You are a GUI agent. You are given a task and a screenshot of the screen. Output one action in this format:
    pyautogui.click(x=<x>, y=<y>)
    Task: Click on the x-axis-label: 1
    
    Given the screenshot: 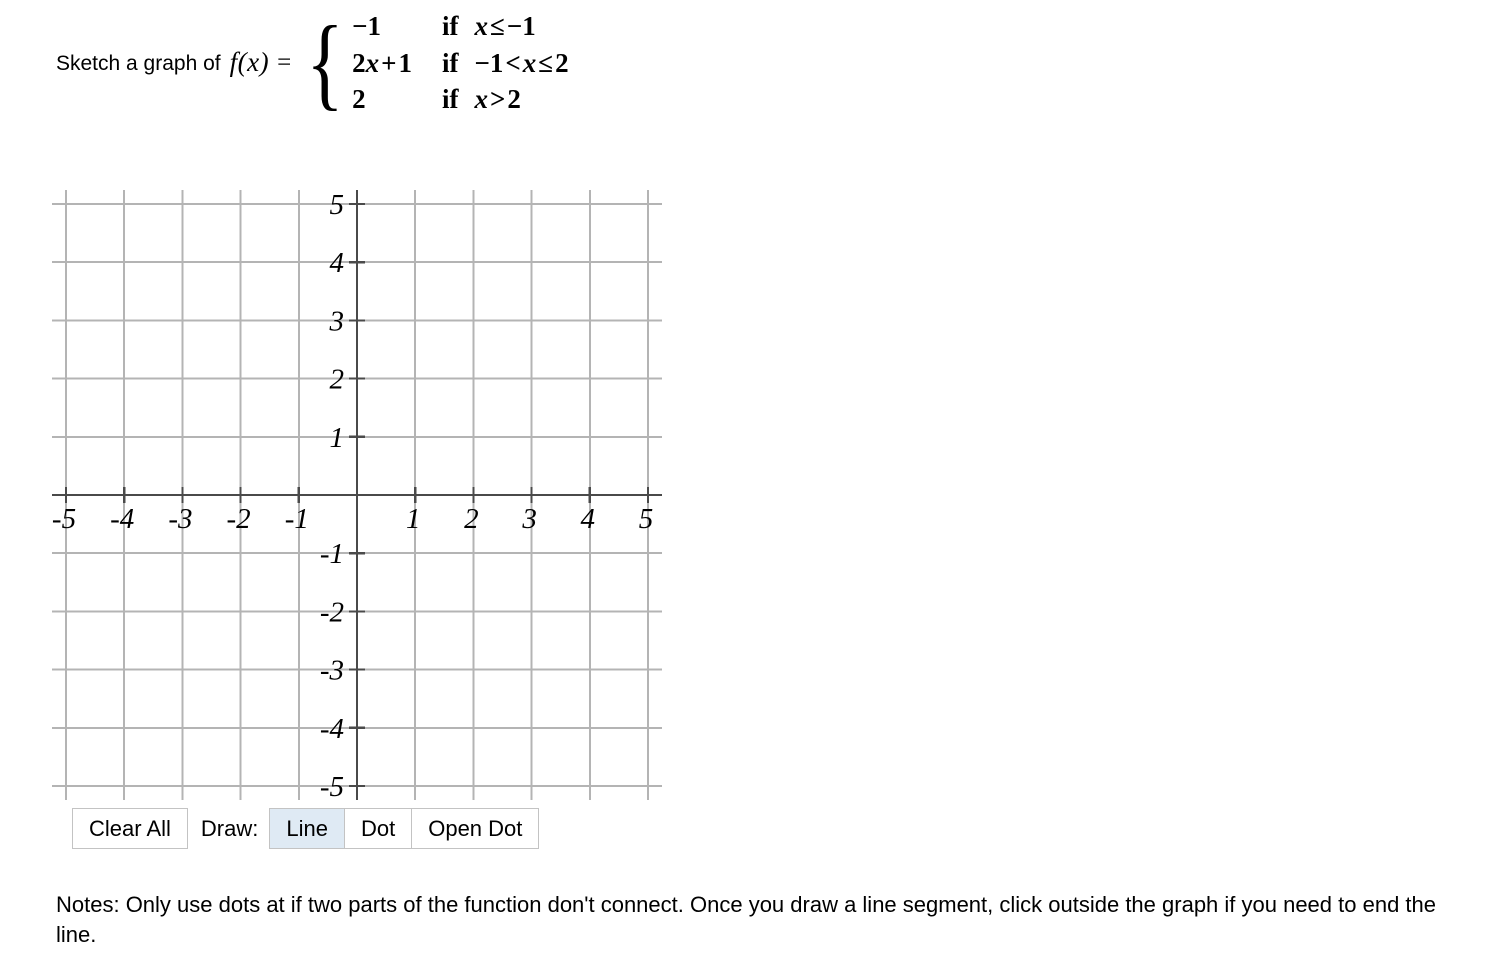 What is the action you would take?
    pyautogui.click(x=413, y=519)
    